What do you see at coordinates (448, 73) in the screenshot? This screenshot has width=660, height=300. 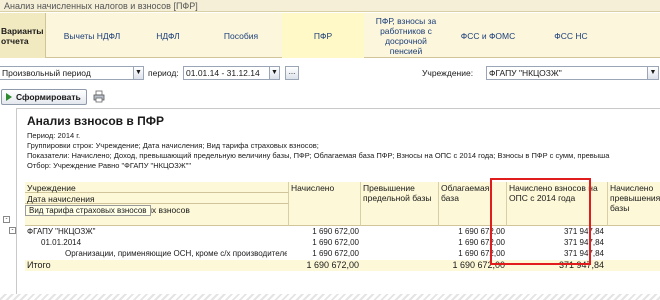 I see `organization-label: Учреждение:` at bounding box center [448, 73].